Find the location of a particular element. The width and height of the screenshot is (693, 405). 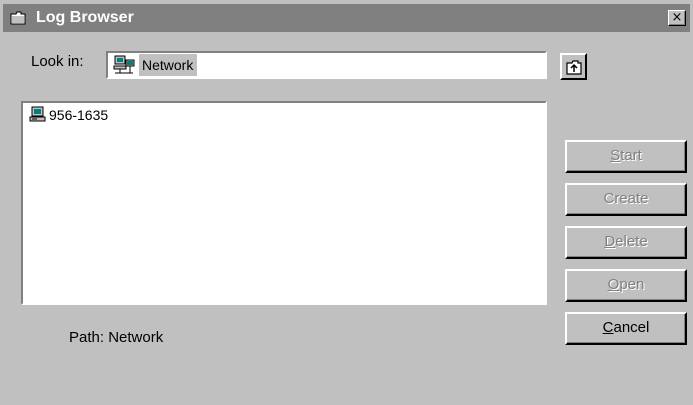

up-one-level-button is located at coordinates (573, 66).